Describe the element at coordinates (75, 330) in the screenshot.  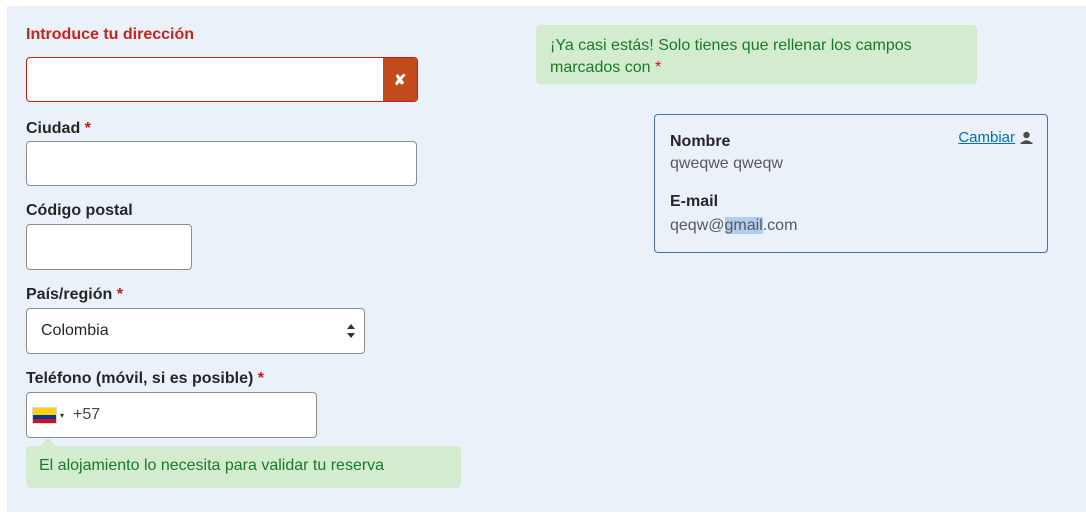
I see `country-selected-value: Colombia` at that location.